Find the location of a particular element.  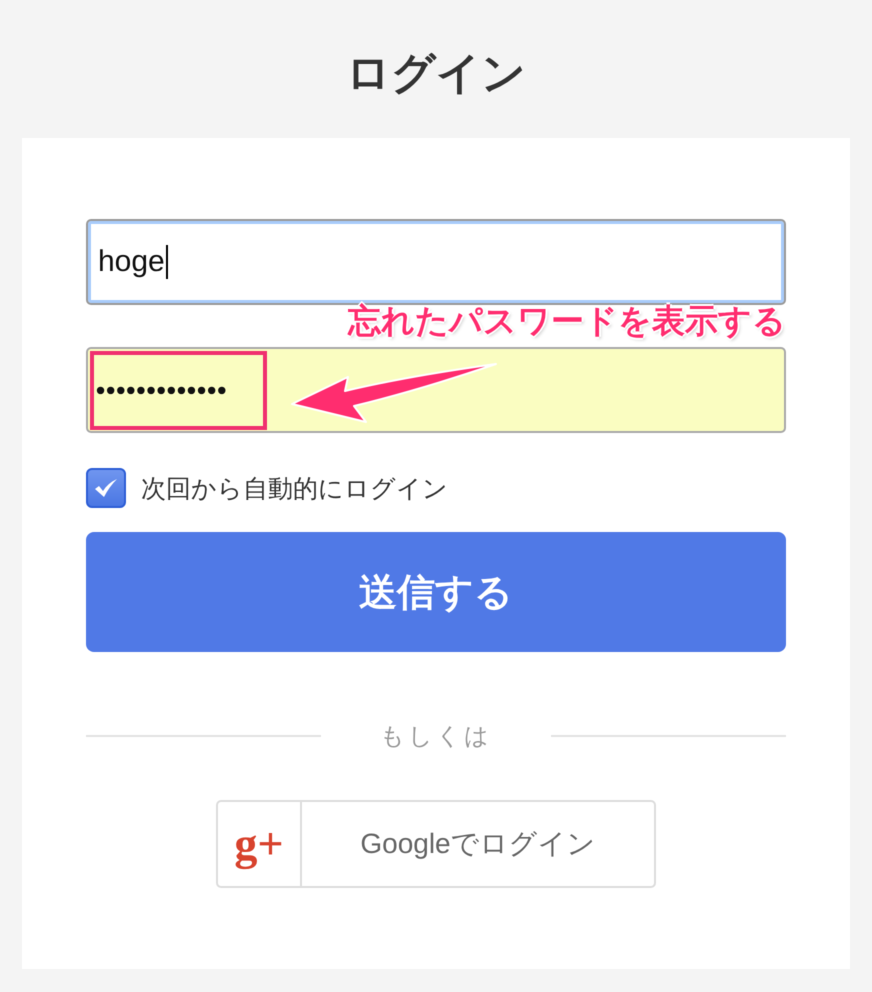

remember-label: 次回から自動的にログイン is located at coordinates (294, 488).